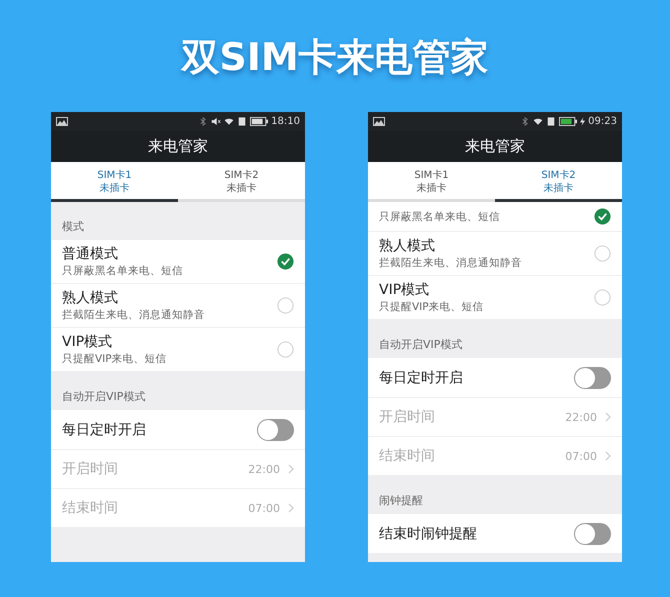 The width and height of the screenshot is (670, 597). Describe the element at coordinates (90, 254) in the screenshot. I see `mode-title: 普通模式` at that location.